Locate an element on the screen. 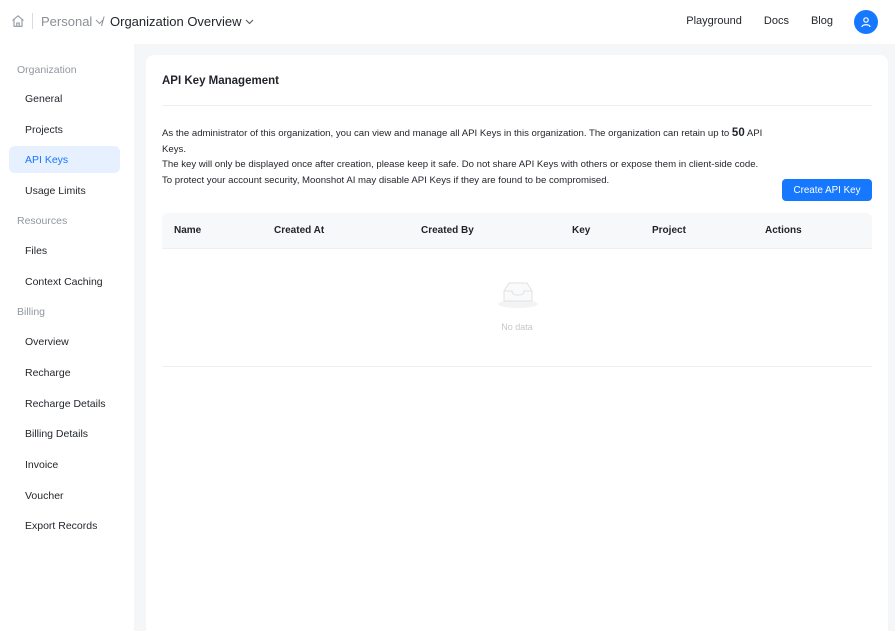 The height and width of the screenshot is (631, 895). sidebar-item-billing-details: Billing Details is located at coordinates (64, 433).